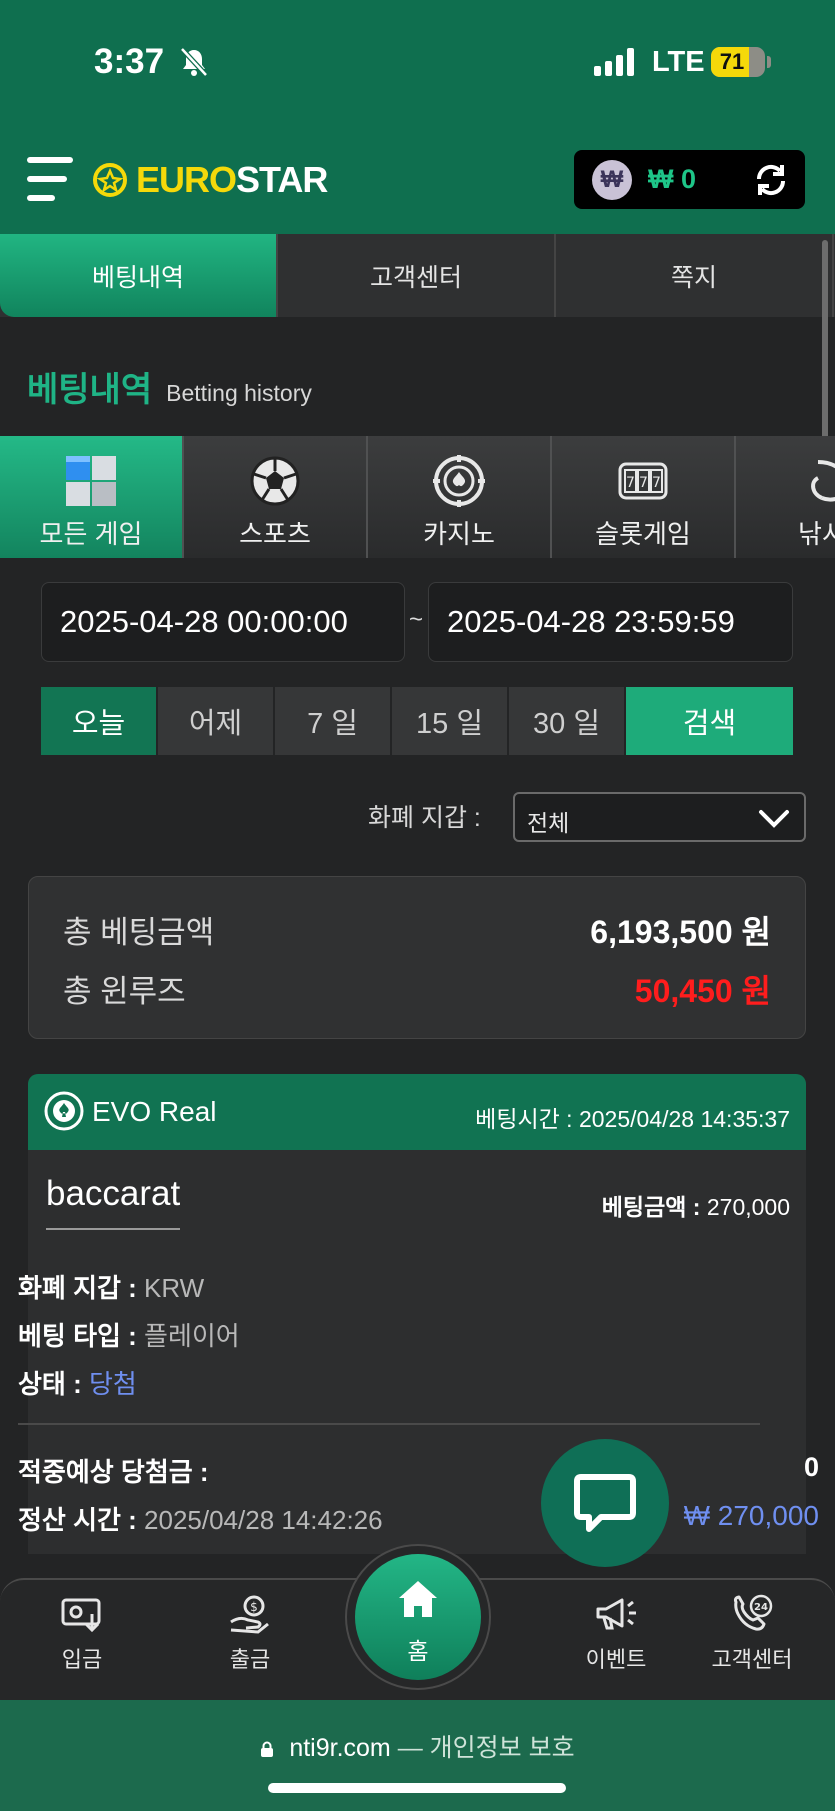  What do you see at coordinates (129, 61) in the screenshot?
I see `status-time: 3:37` at bounding box center [129, 61].